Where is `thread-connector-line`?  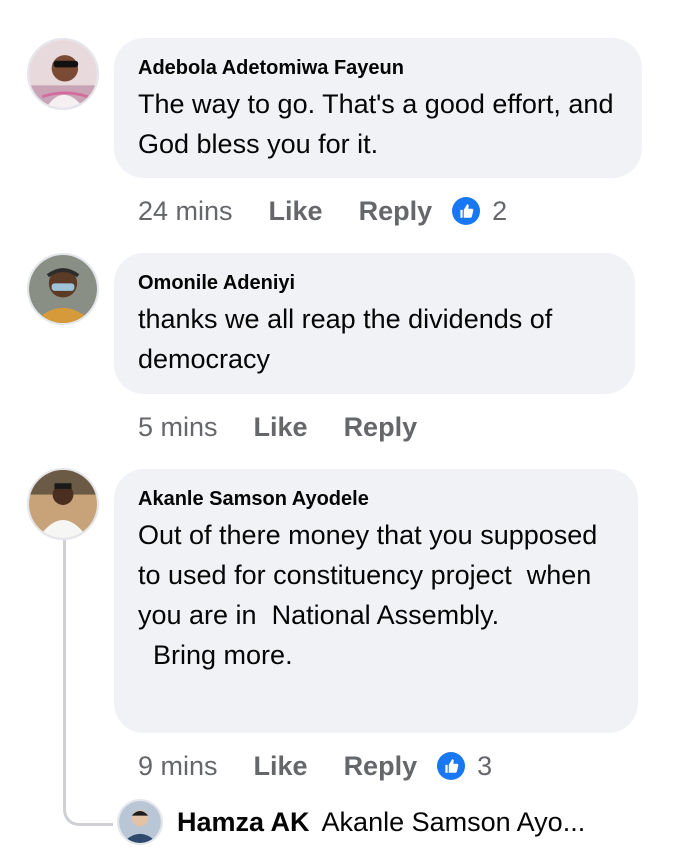 thread-connector-line is located at coordinates (88, 683).